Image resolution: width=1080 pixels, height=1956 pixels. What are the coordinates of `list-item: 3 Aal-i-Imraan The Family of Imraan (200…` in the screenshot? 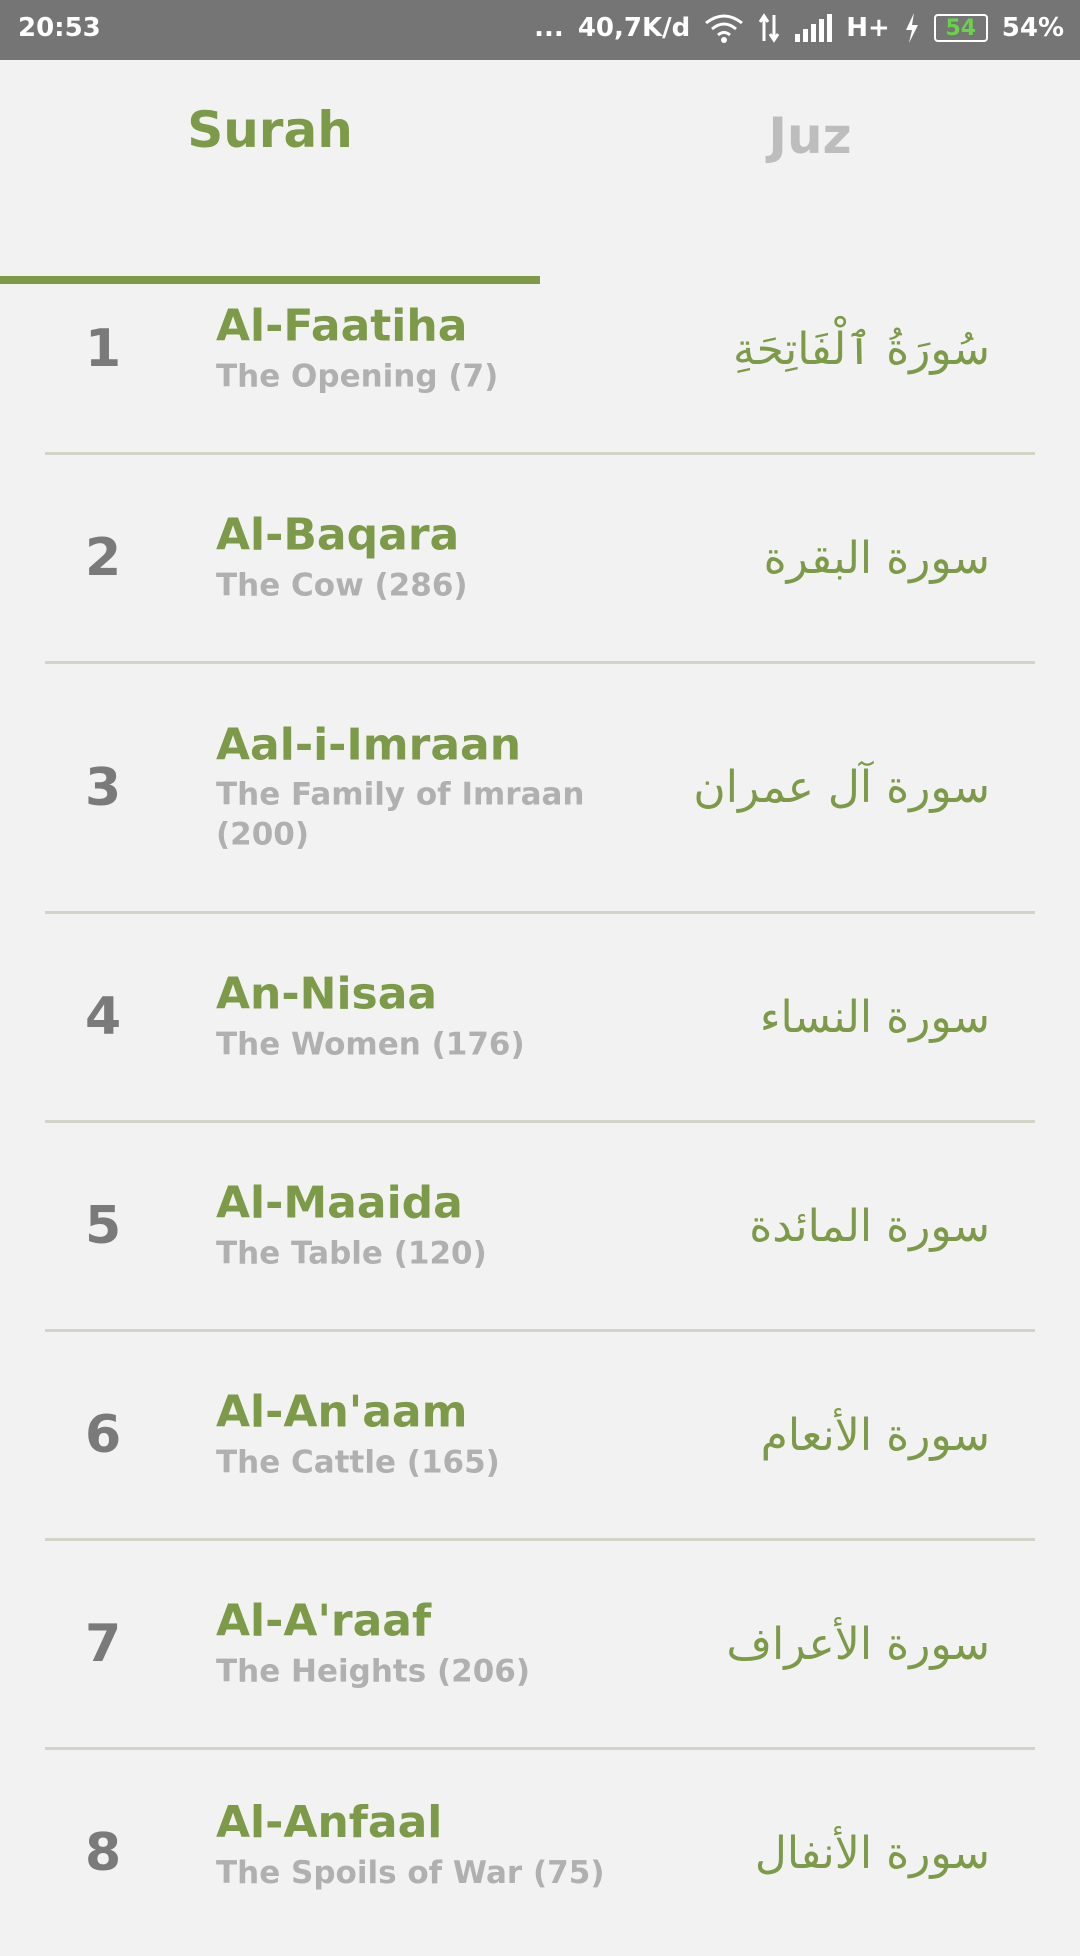 It's located at (540, 789).